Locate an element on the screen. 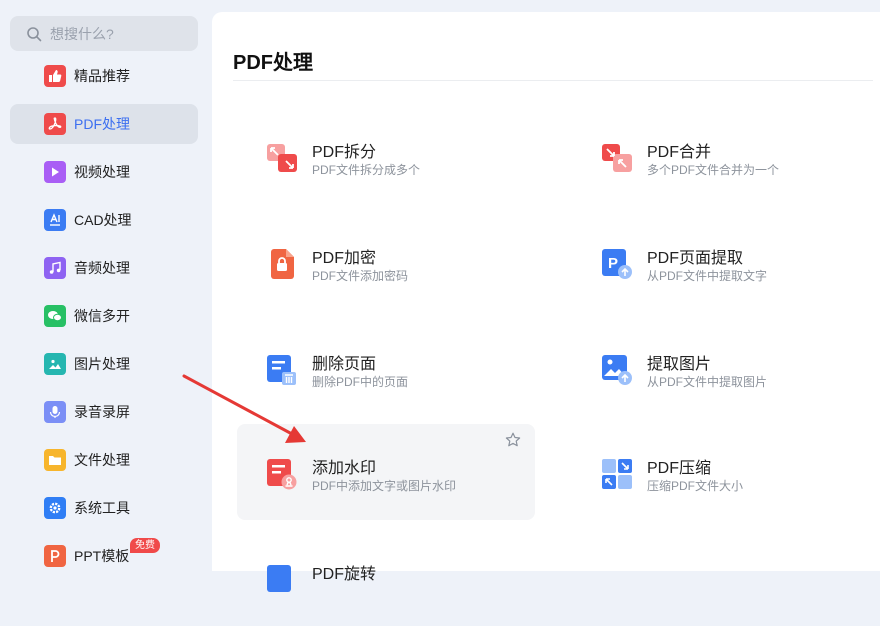 The height and width of the screenshot is (626, 880). sidebar-item-label: 系统工具 is located at coordinates (102, 508).